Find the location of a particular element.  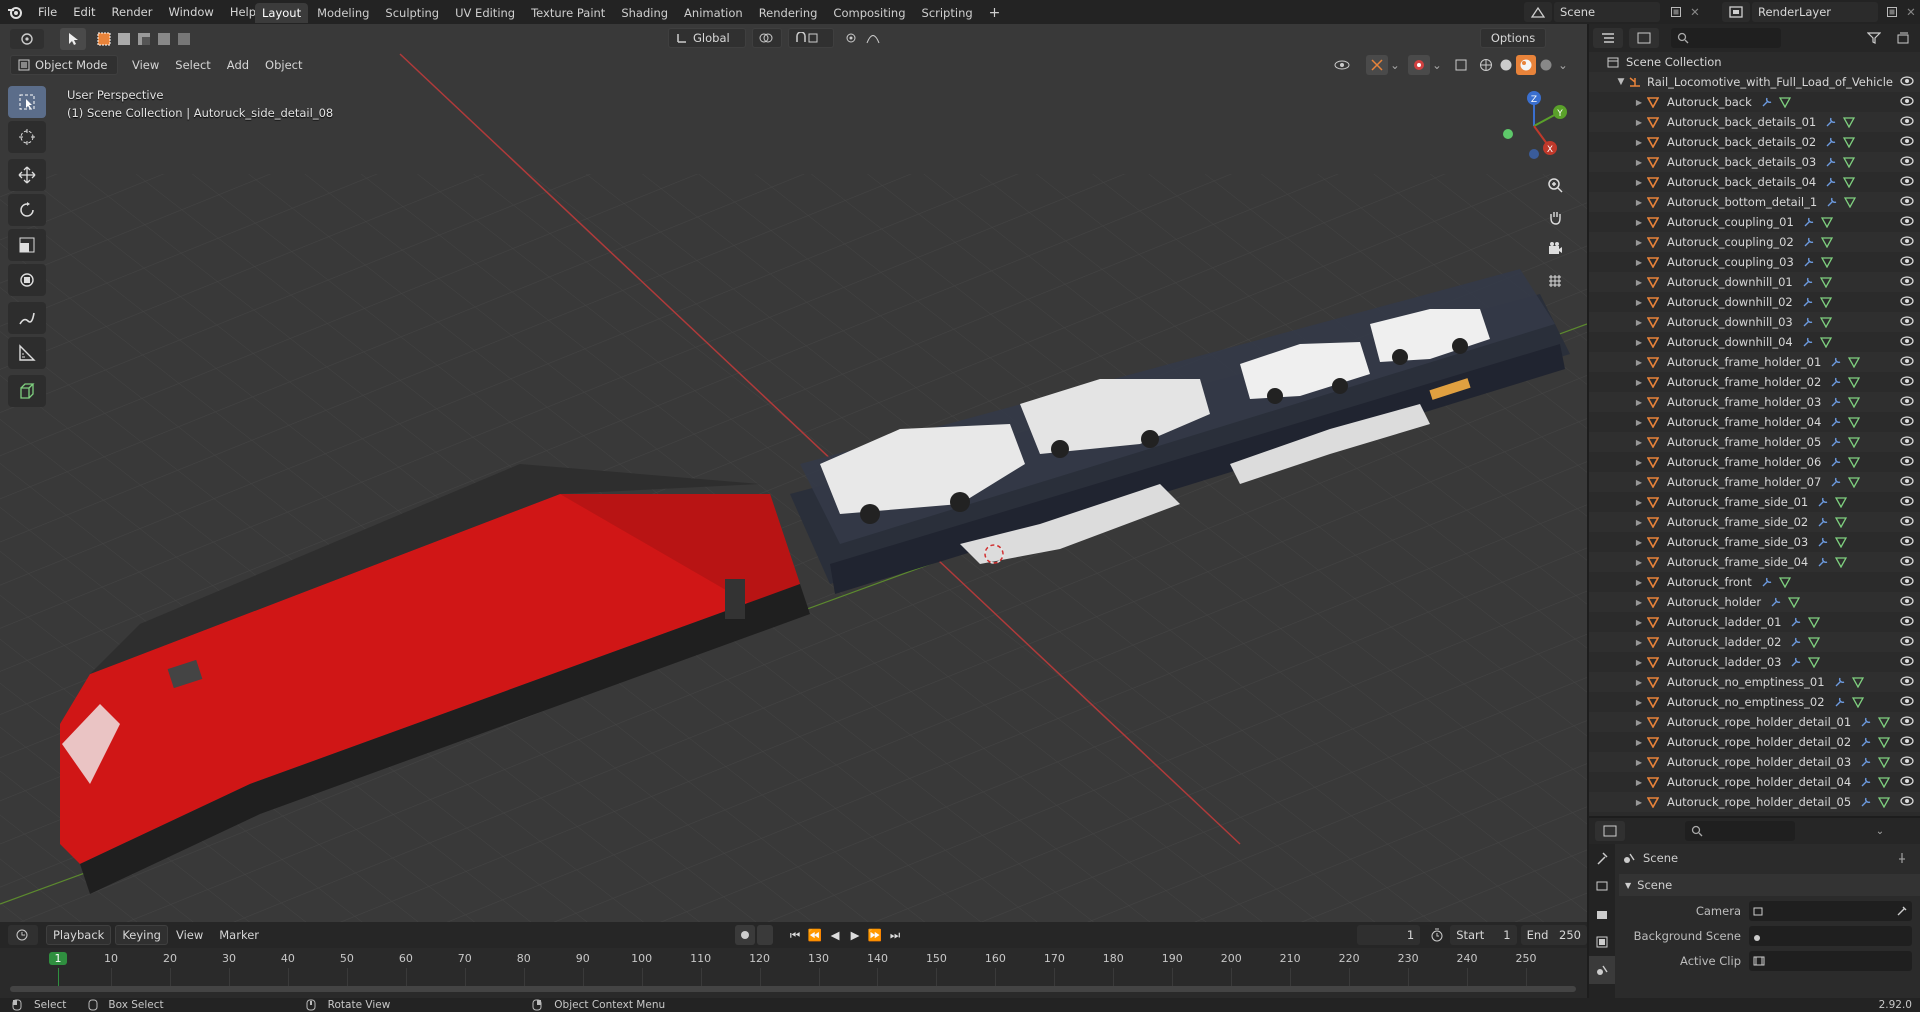

camera-field is located at coordinates (1830, 910).